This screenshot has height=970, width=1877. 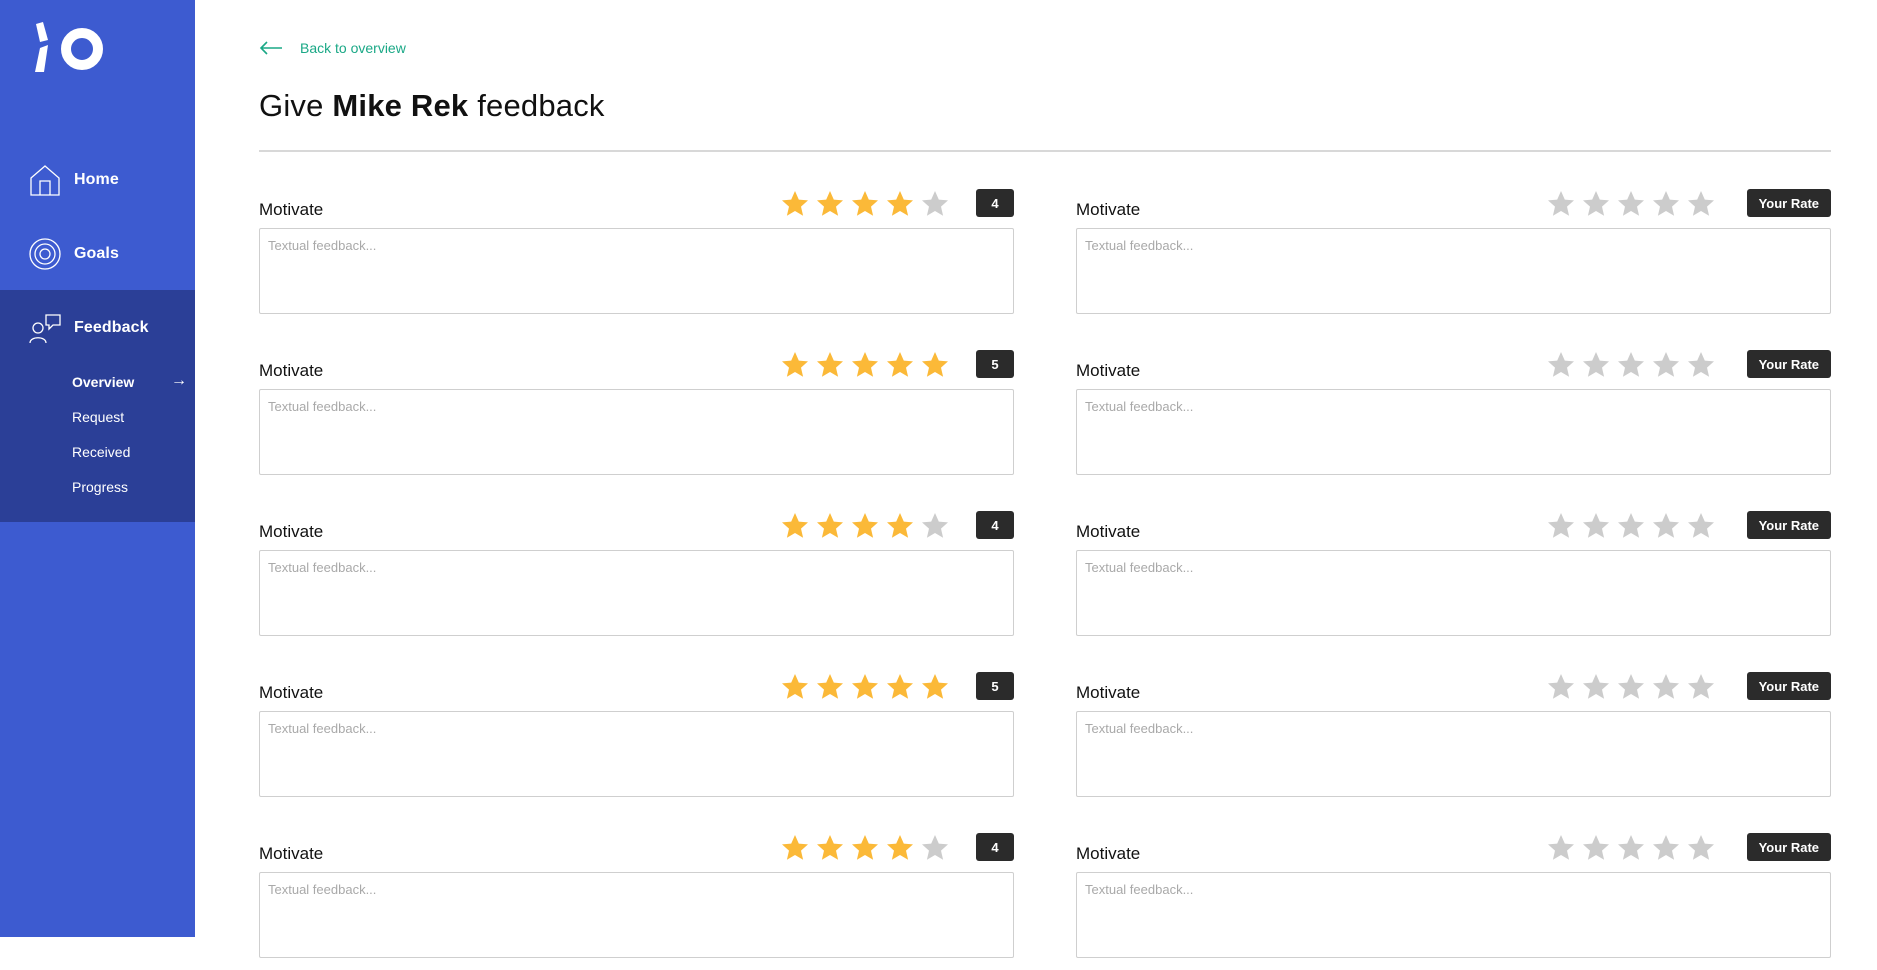 I want to click on nav-label-home: Home, so click(x=96, y=179).